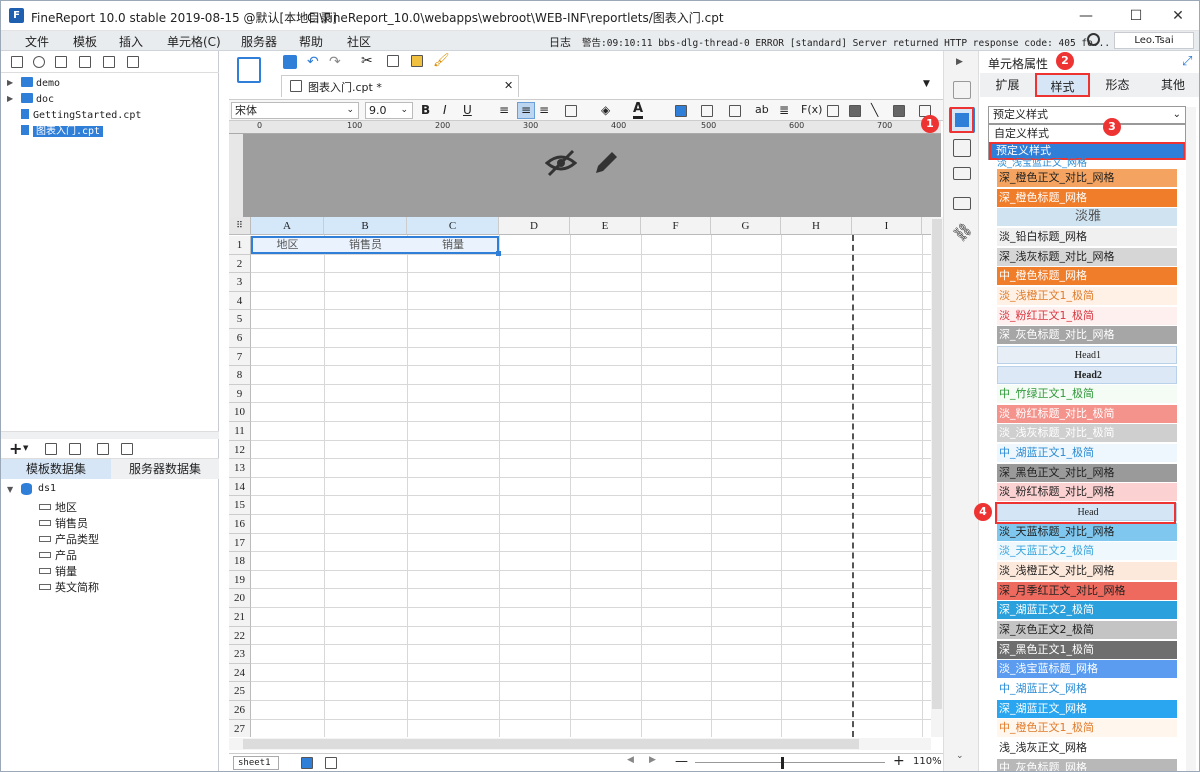 The width and height of the screenshot is (1200, 772). I want to click on row-header: 15, so click(240, 505).